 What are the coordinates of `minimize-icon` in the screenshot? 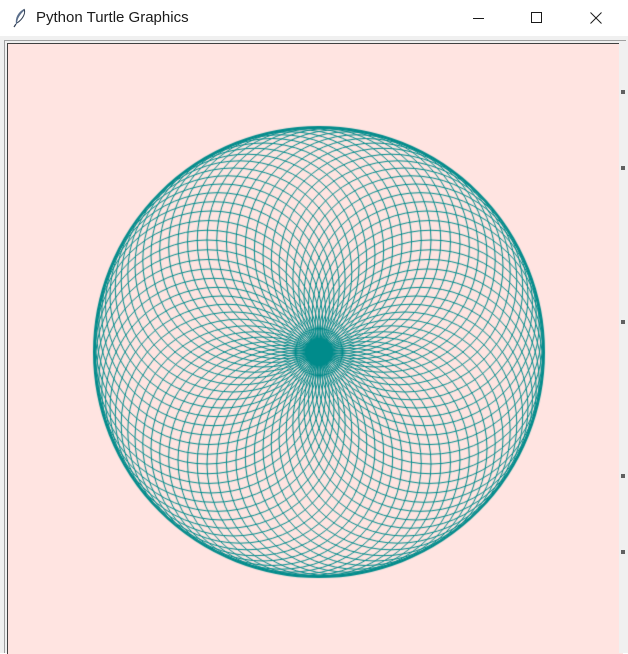 It's located at (479, 18).